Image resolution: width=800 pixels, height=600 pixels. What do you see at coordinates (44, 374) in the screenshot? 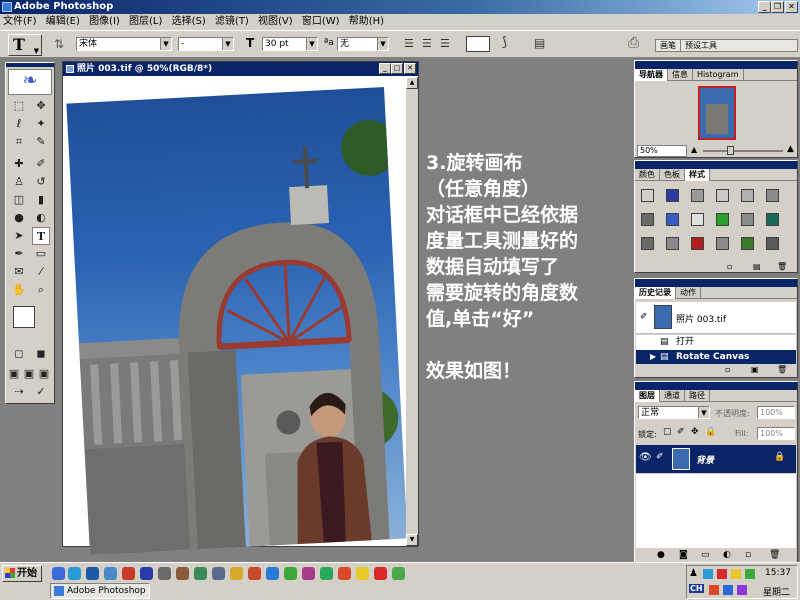
I see `screen-mode-full-icon: ▣` at bounding box center [44, 374].